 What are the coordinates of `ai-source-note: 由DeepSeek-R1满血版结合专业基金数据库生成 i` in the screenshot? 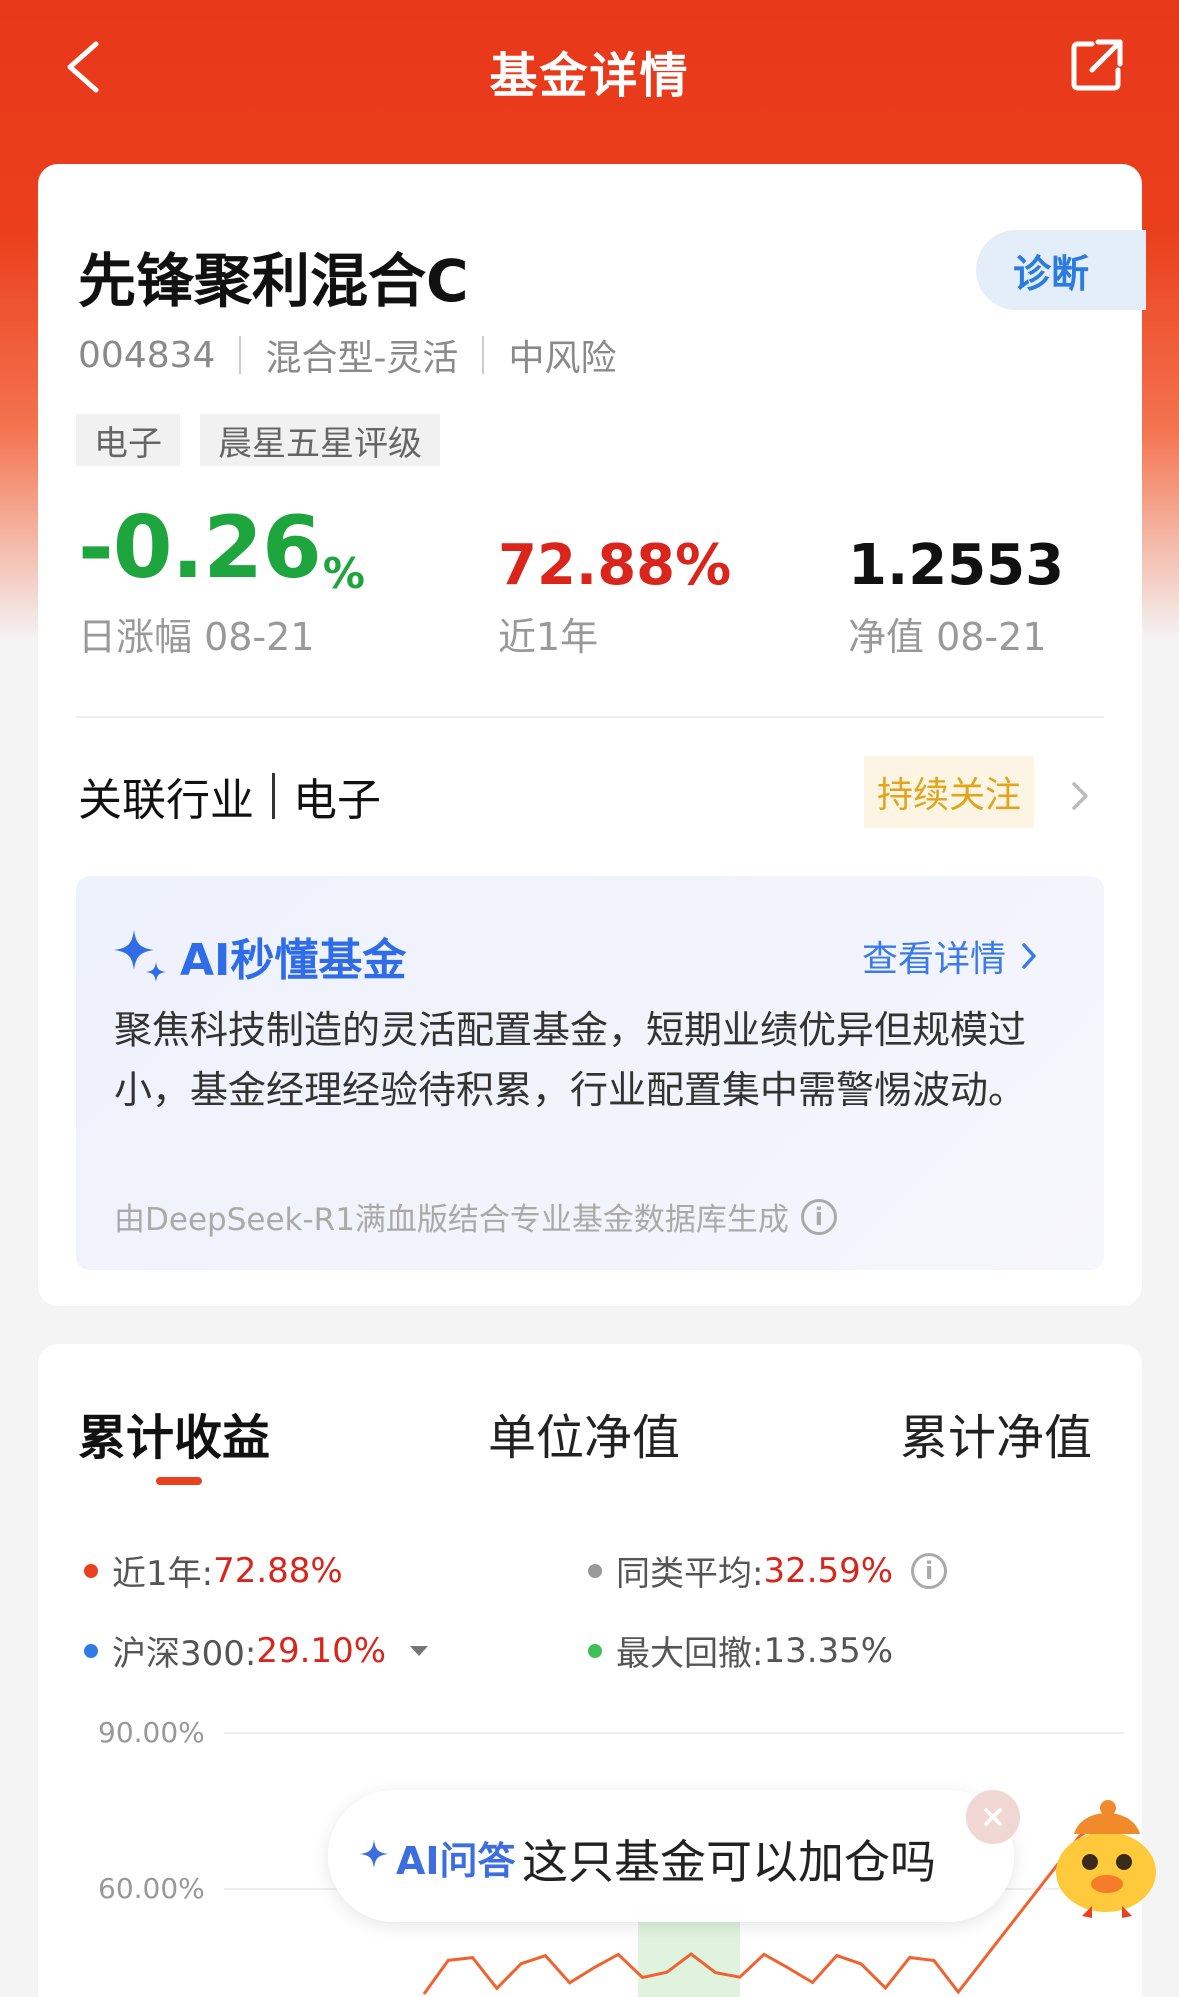 It's located at (475, 1216).